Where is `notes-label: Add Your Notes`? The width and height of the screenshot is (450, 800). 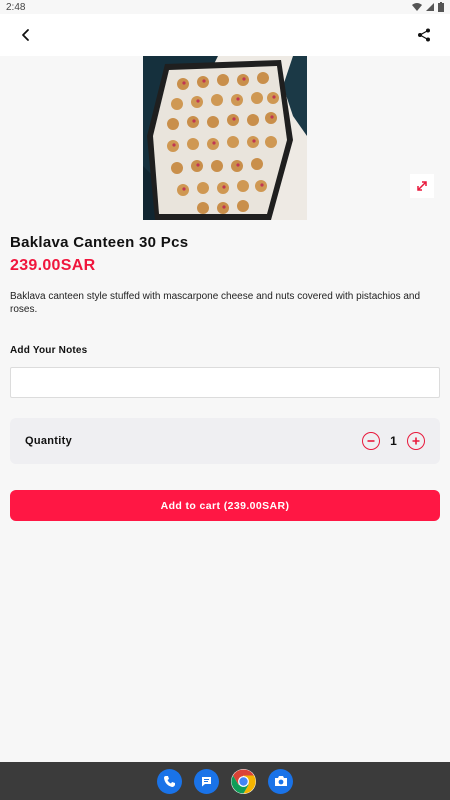 notes-label: Add Your Notes is located at coordinates (49, 350).